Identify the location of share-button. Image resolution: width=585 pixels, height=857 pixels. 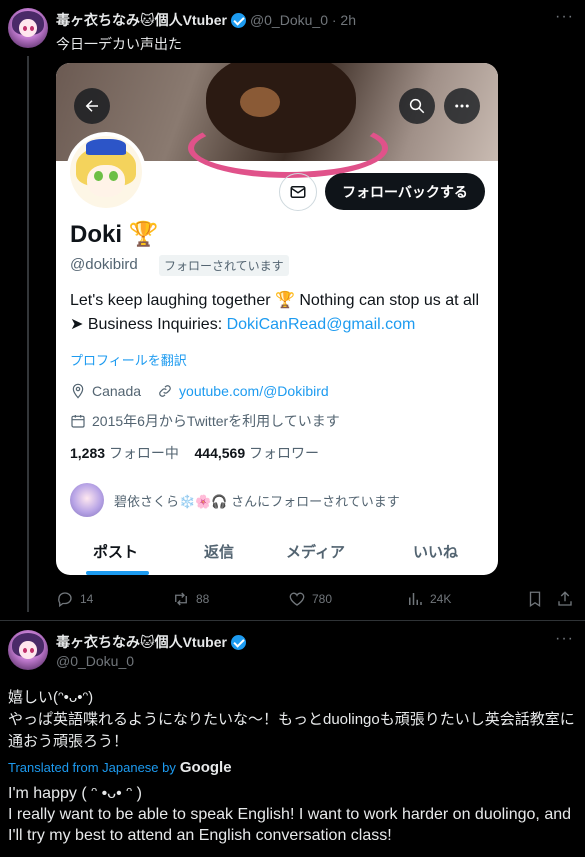
(565, 599).